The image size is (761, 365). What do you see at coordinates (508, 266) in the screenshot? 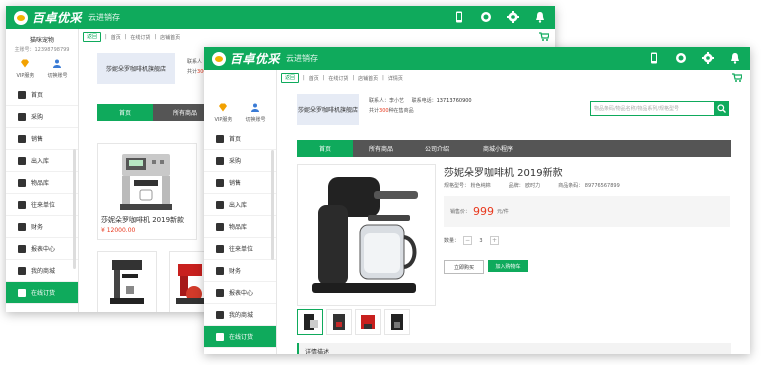
I see `add-to-cart-button: 加入购物车` at bounding box center [508, 266].